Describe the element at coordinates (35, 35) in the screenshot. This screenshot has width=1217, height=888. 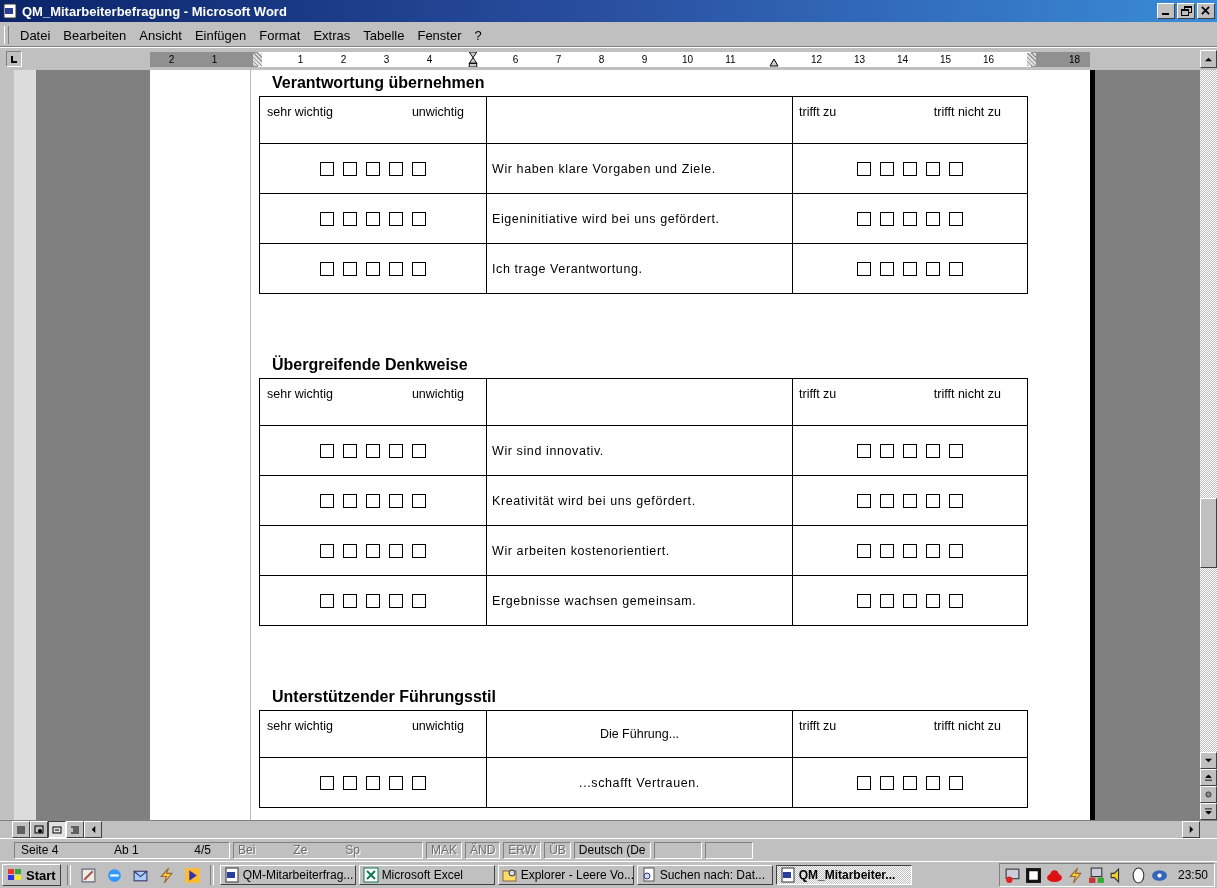
I see `menu-item: Datei` at that location.